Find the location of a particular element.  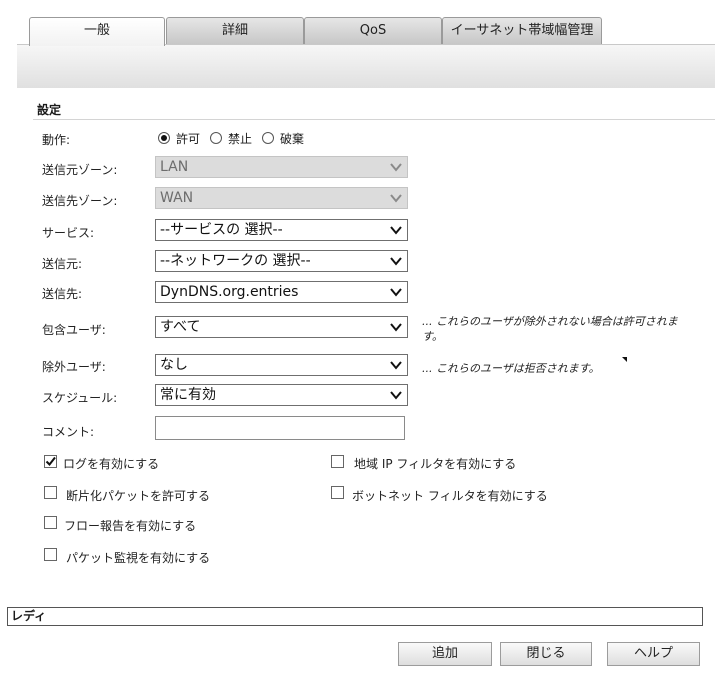

action-label: 動作: is located at coordinates (56, 140).